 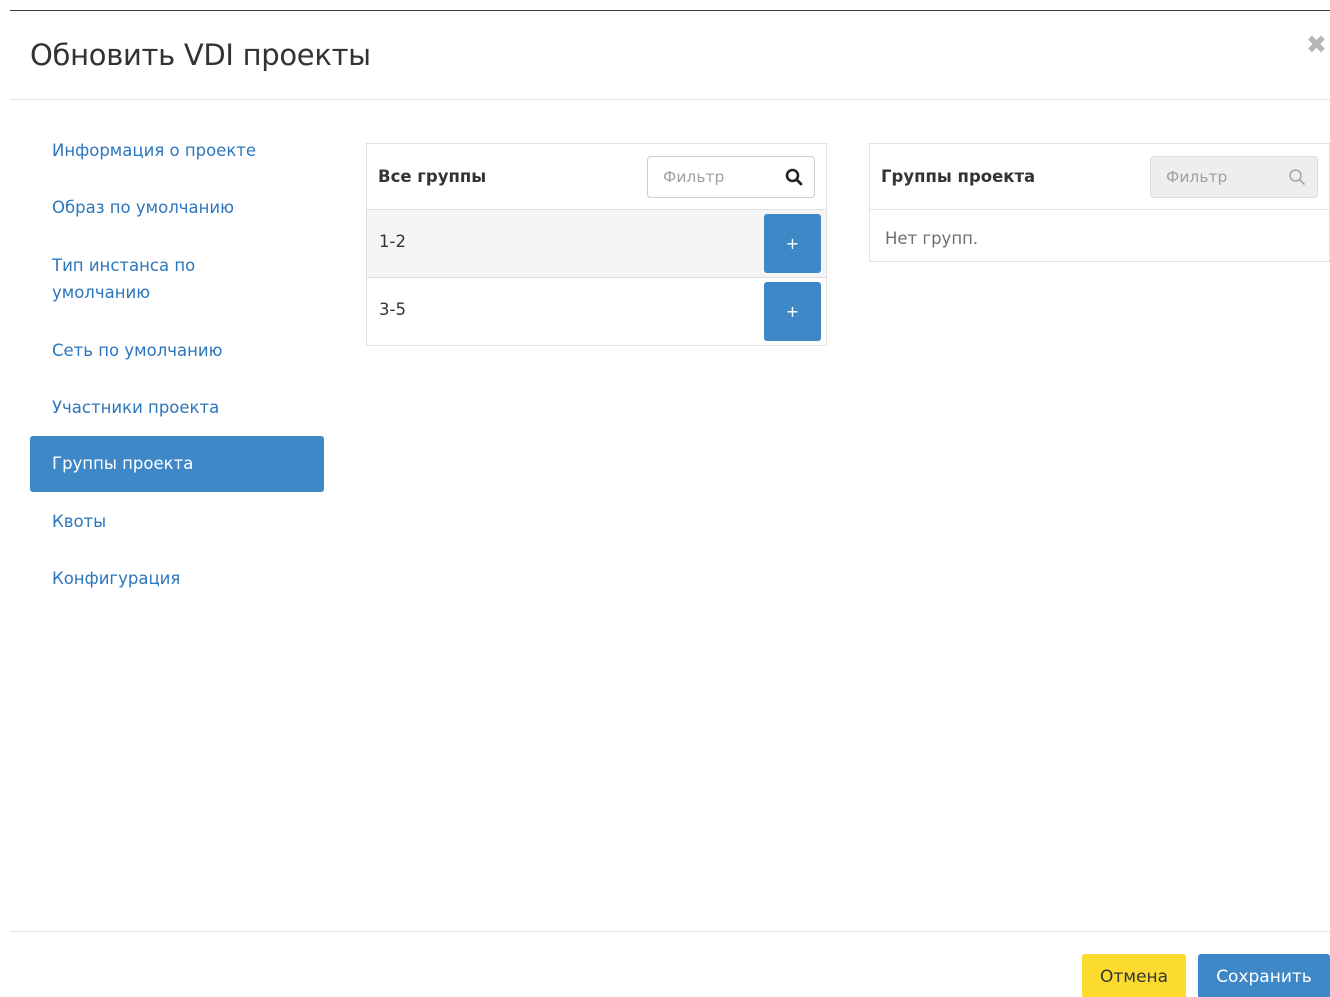 I want to click on modal-title: Обновить VDI проекты, so click(x=200, y=55).